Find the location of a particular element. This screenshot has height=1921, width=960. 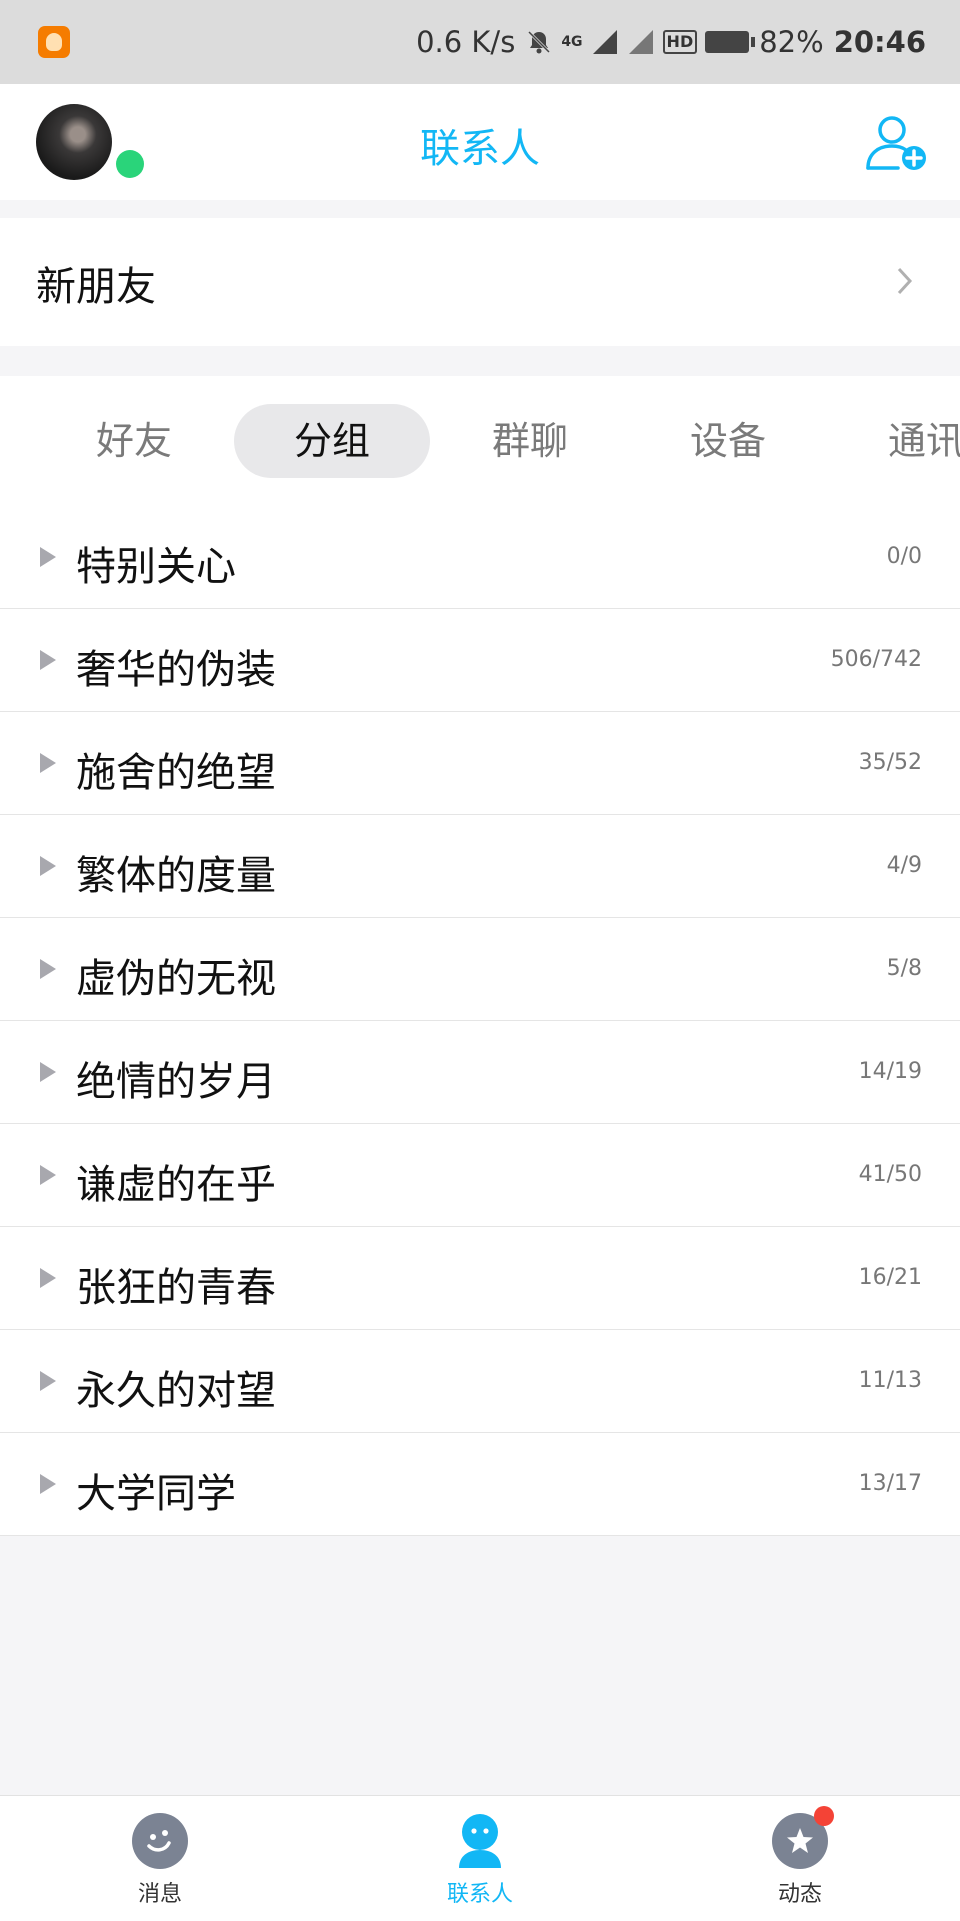

bottom-nav: 消息 联系人 动态 is located at coordinates (480, 1858).